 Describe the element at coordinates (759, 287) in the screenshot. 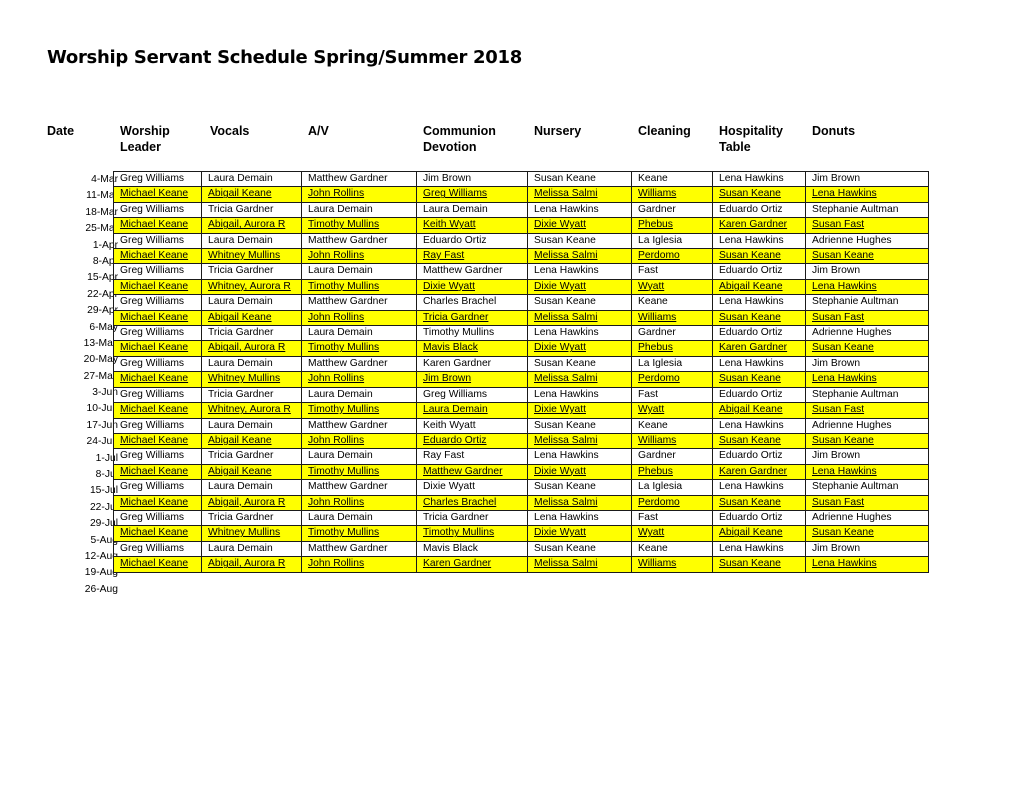

I see `cell-hospitality-table: Abigail Keane` at that location.